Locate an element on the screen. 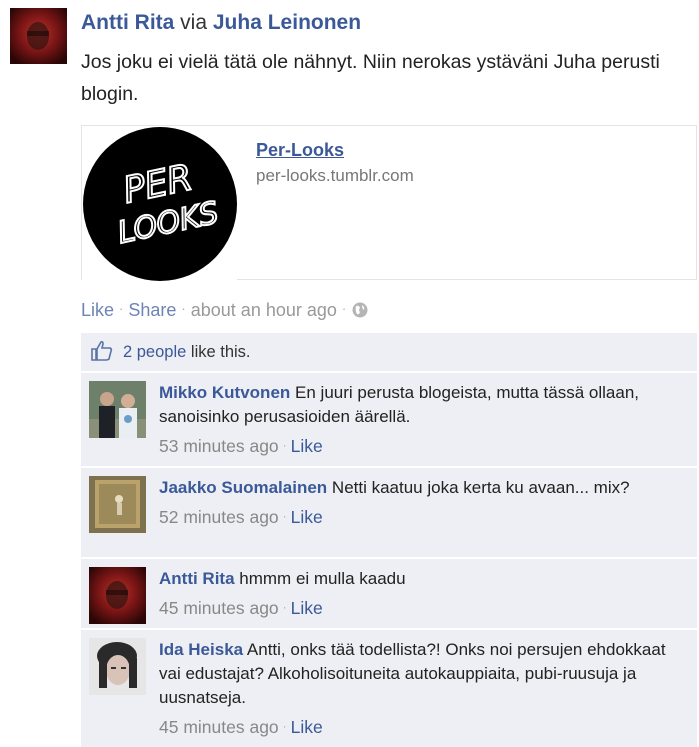 Image resolution: width=699 pixels, height=747 pixels. comment-author: Mikko Kutvonen is located at coordinates (224, 392).